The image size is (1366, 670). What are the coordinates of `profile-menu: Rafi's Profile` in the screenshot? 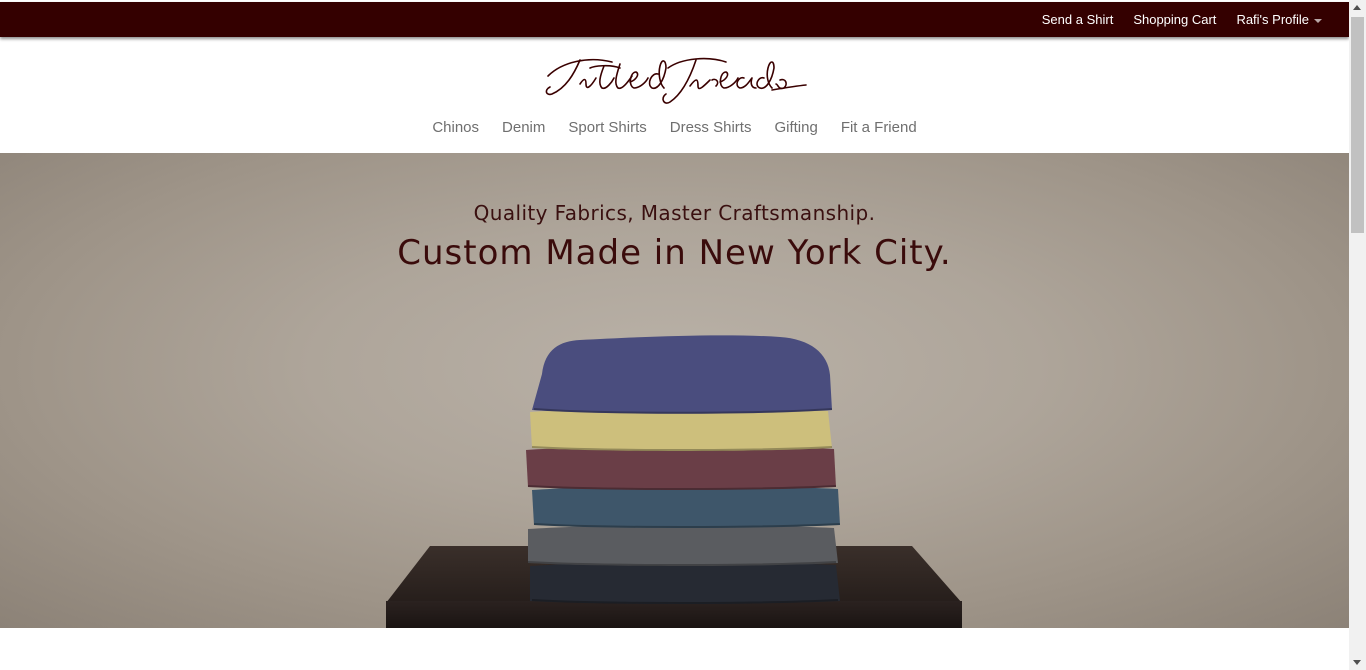 It's located at (1279, 19).